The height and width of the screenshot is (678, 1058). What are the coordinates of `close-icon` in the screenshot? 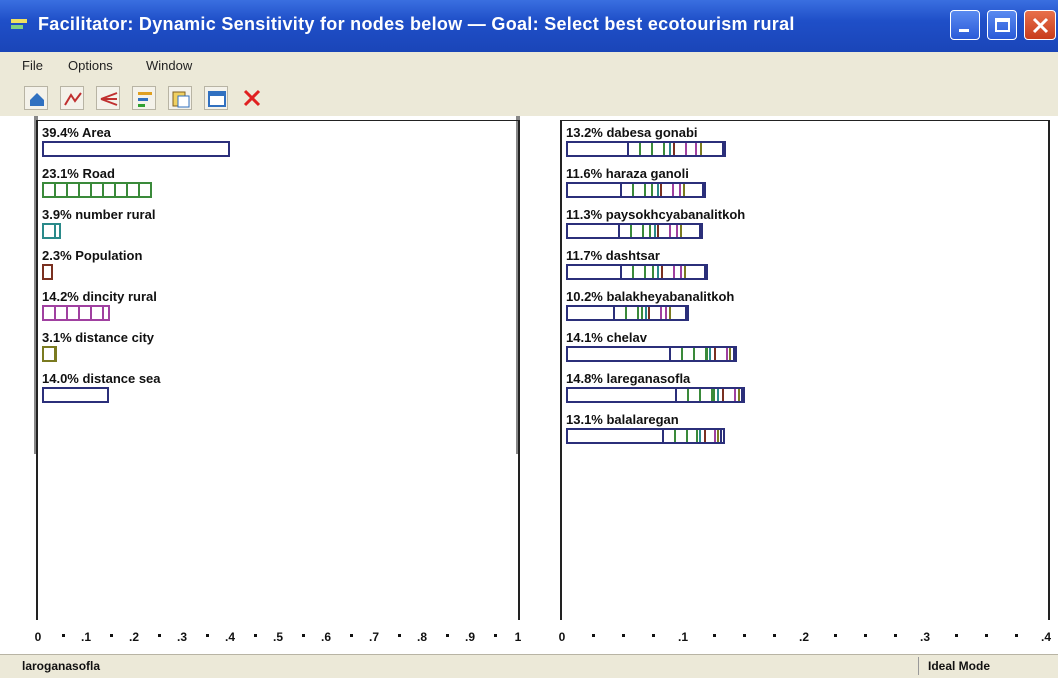 It's located at (1040, 25).